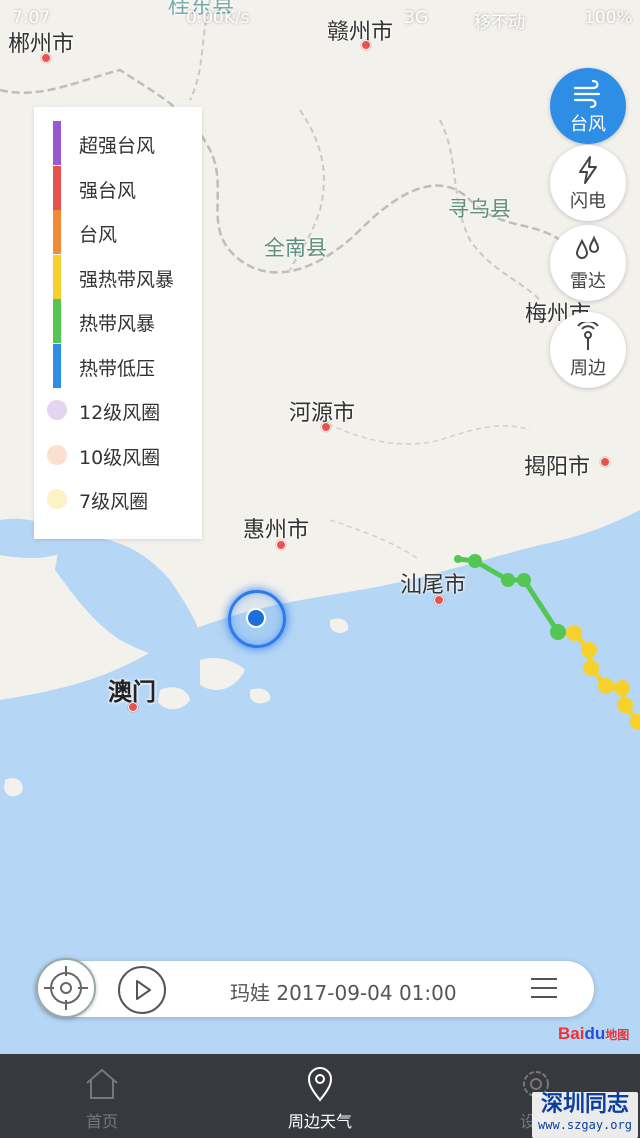 This screenshot has height=1138, width=640. Describe the element at coordinates (479, 209) in the screenshot. I see `county-label: 寻乌县` at that location.